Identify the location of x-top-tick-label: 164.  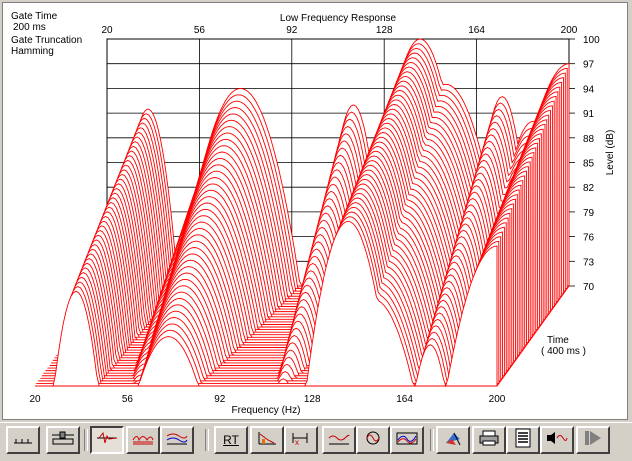
(476, 30).